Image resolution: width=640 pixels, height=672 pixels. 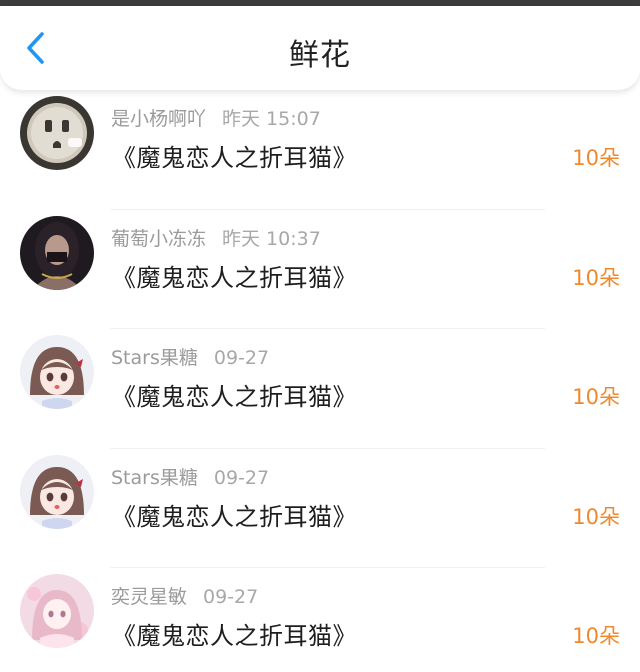 What do you see at coordinates (159, 119) in the screenshot?
I see `sender-name: 是小杨啊吖` at bounding box center [159, 119].